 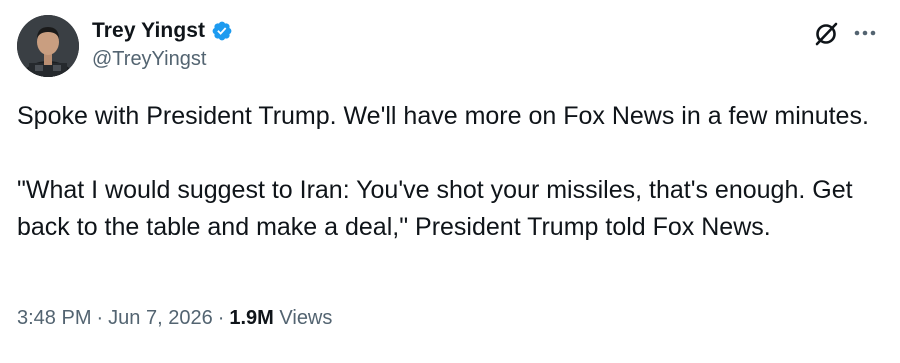 I want to click on author-display-name: Trey Yingst, so click(x=148, y=31).